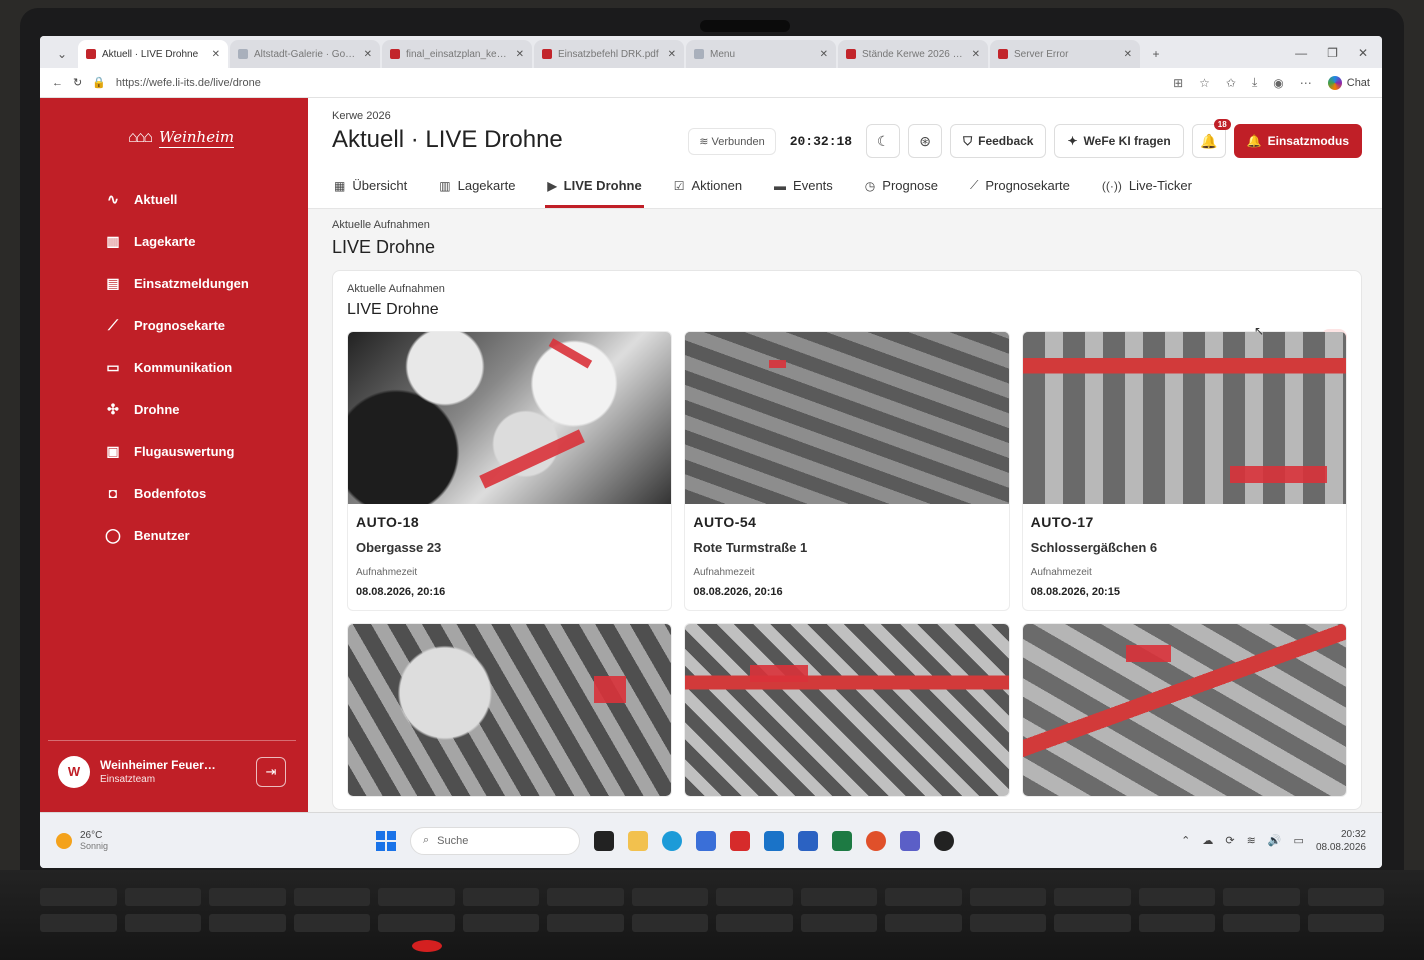  Describe the element at coordinates (1020, 189) in the screenshot. I see `tab-prognosekarte: ⟋ Prognosekarte` at that location.